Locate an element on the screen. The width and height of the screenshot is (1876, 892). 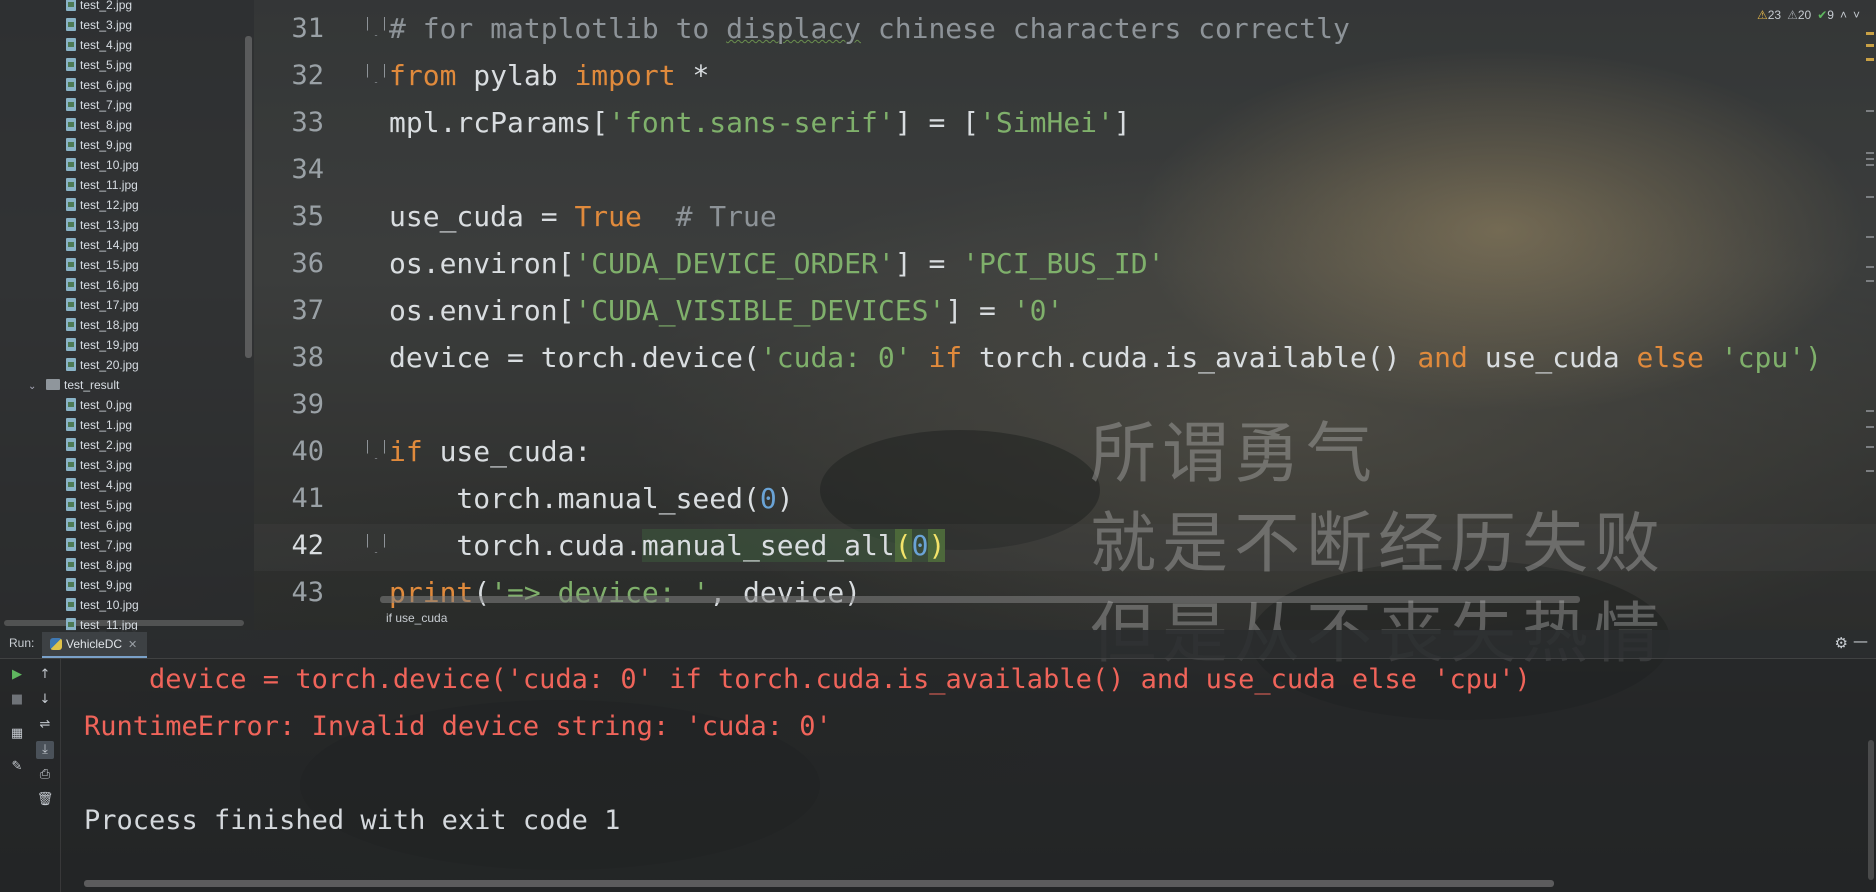
tree-file-item: test_15.jpg is located at coordinates (102, 265).